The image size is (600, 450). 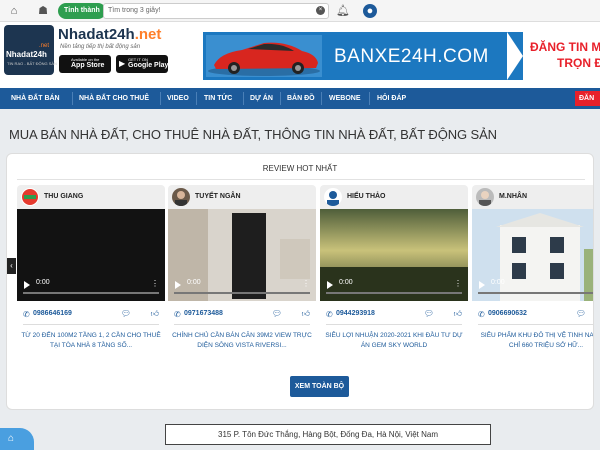 What do you see at coordinates (114, 98) in the screenshot?
I see `nav-item-nha-dat-cho-thue: NHÀ ĐẤT CHO THUÊ` at bounding box center [114, 98].